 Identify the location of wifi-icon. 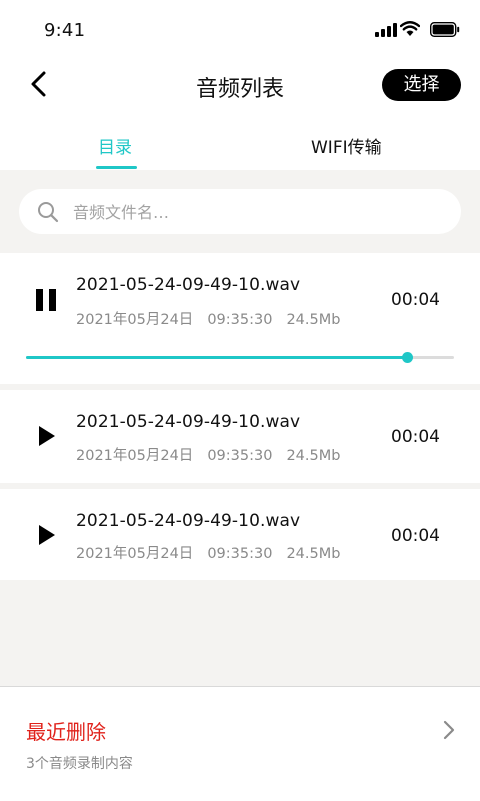
(410, 28).